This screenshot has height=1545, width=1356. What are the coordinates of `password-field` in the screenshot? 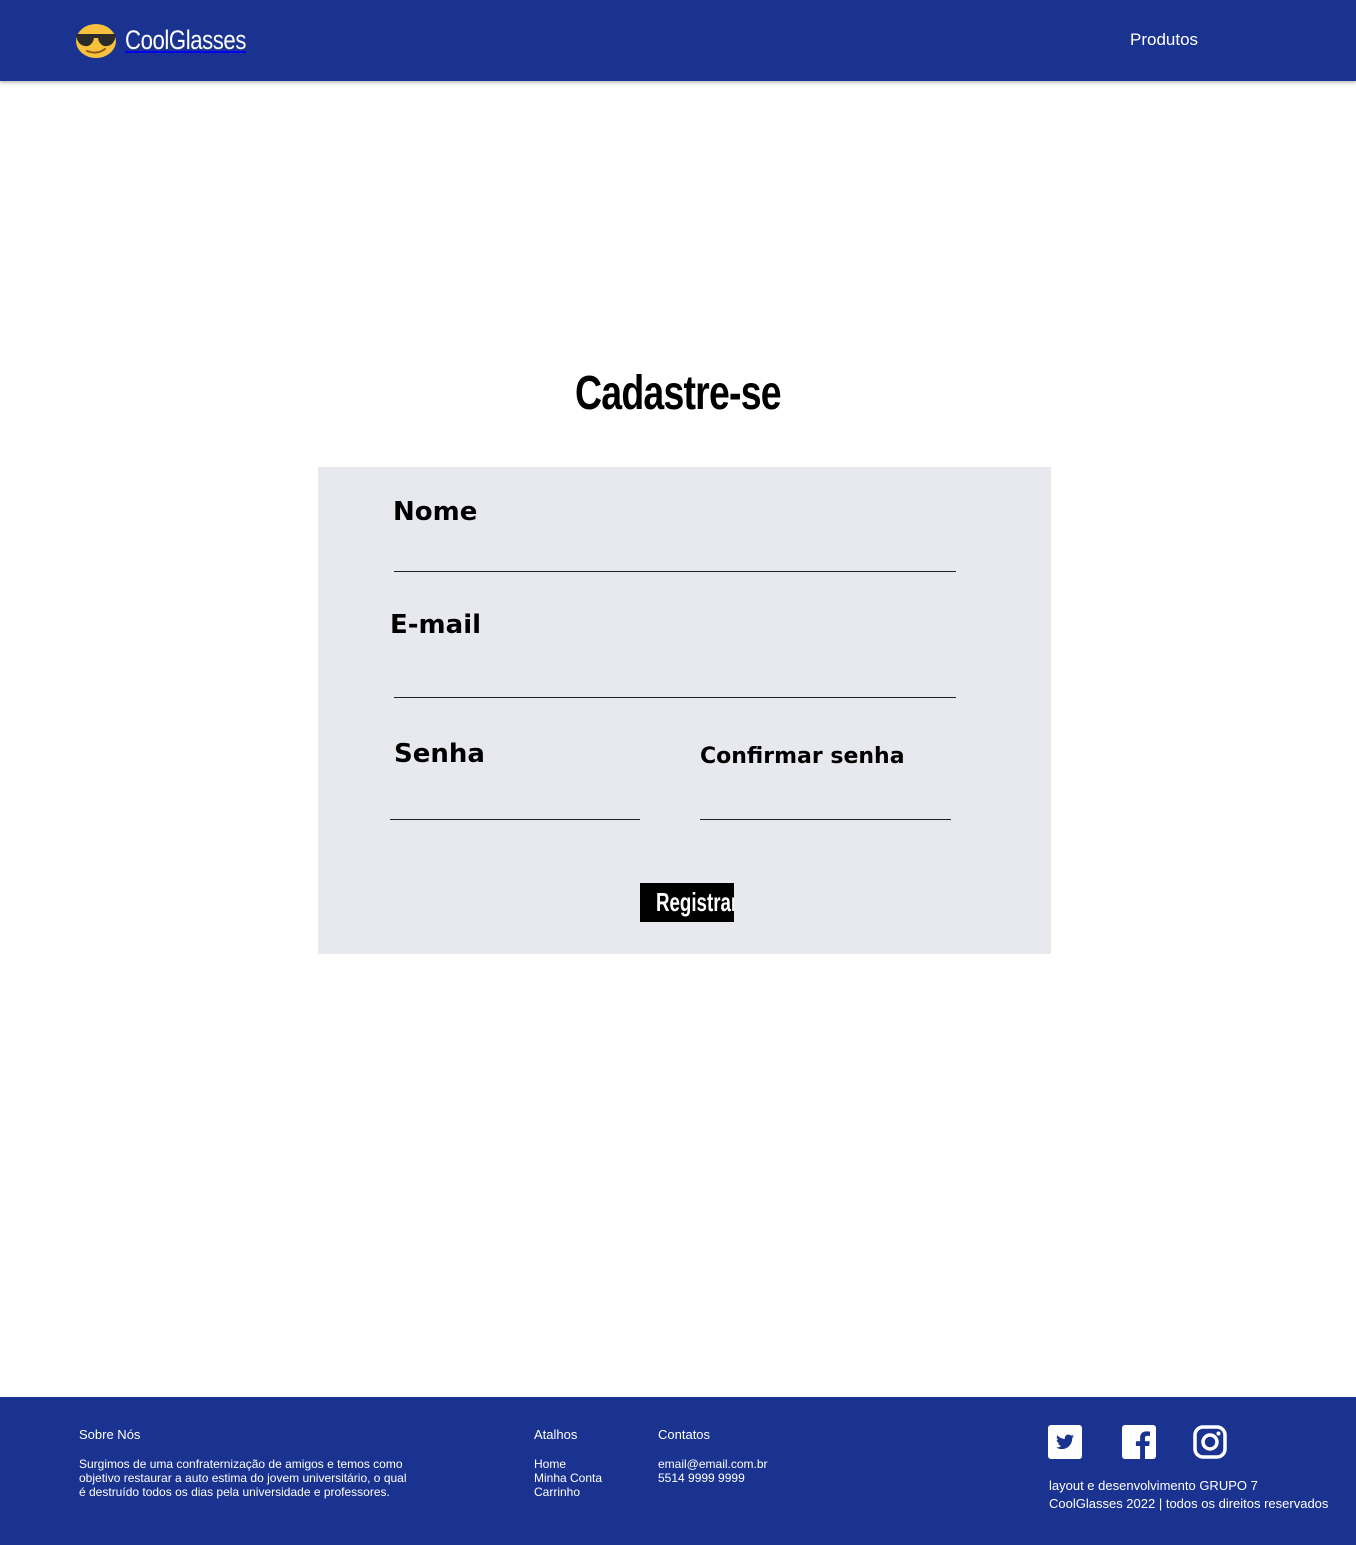 It's located at (515, 806).